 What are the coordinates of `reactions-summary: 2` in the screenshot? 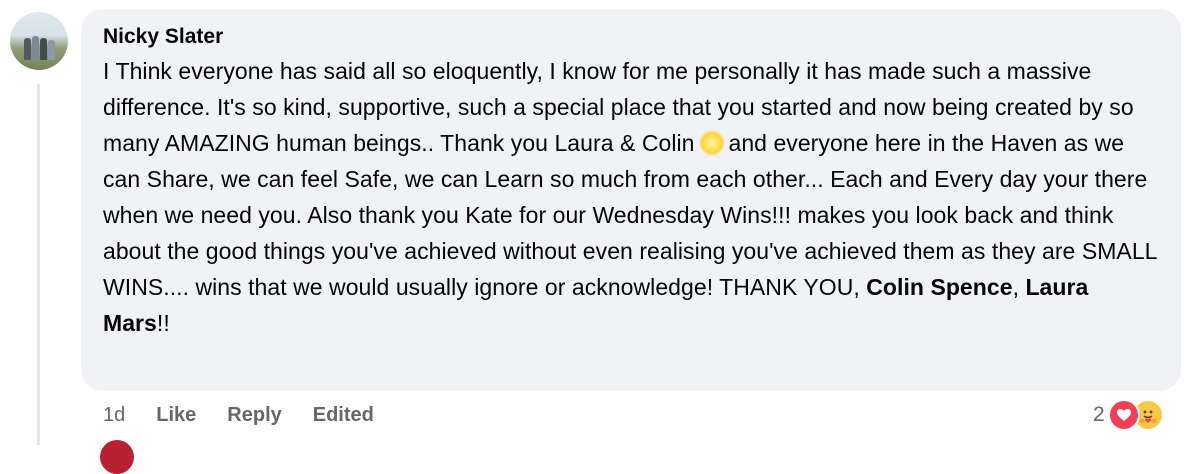 It's located at (1128, 415).